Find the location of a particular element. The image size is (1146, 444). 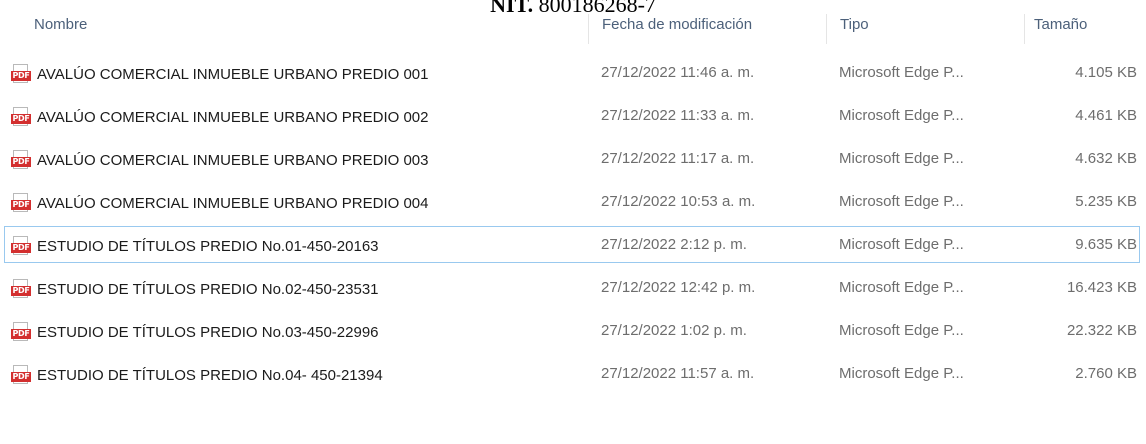

file-date: 27/12/2022 11:33 a. m. is located at coordinates (678, 115).